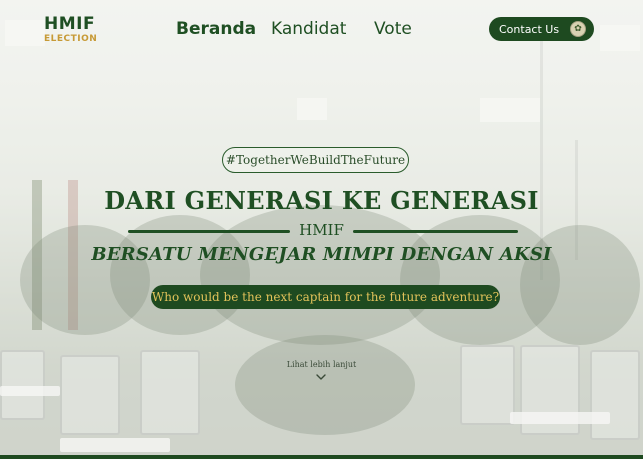 This screenshot has width=643, height=459. I want to click on contact-us-button: Contact Us ✿, so click(541, 29).